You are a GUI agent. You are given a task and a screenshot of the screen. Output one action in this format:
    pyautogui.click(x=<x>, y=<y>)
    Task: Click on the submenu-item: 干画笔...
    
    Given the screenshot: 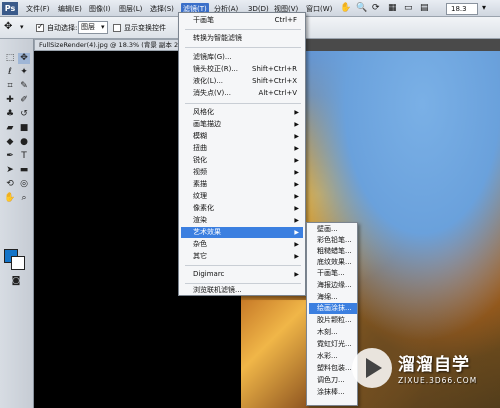 What is the action you would take?
    pyautogui.click(x=333, y=273)
    